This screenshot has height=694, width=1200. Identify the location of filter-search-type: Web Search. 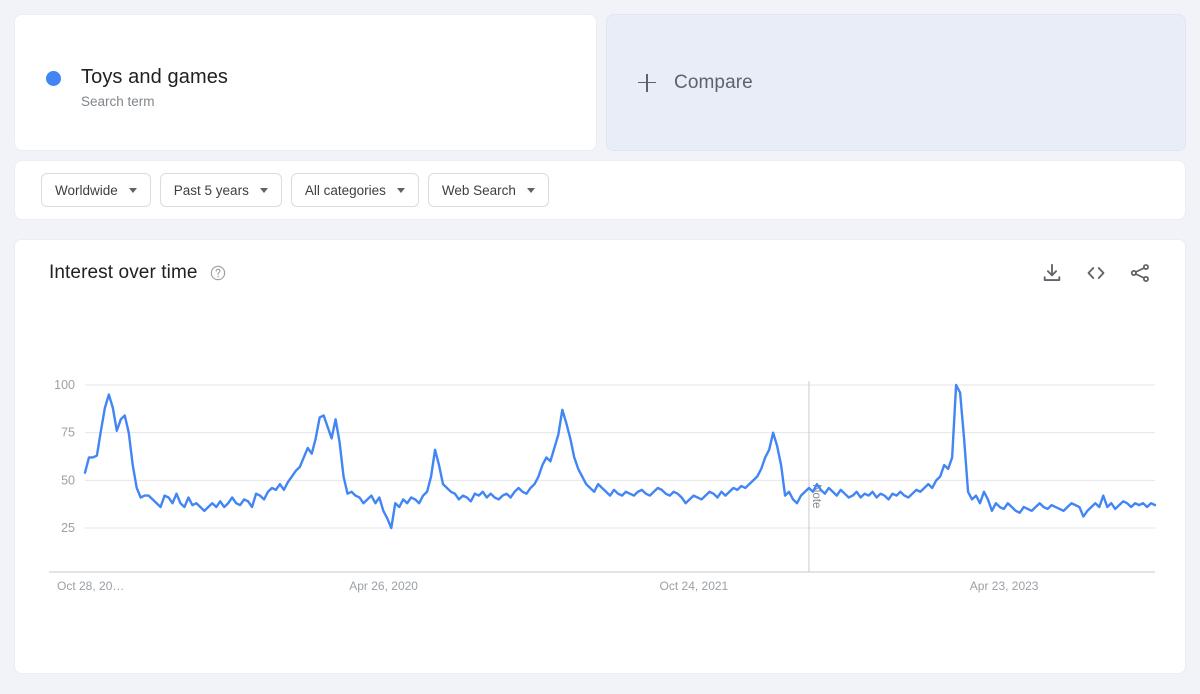
(488, 190).